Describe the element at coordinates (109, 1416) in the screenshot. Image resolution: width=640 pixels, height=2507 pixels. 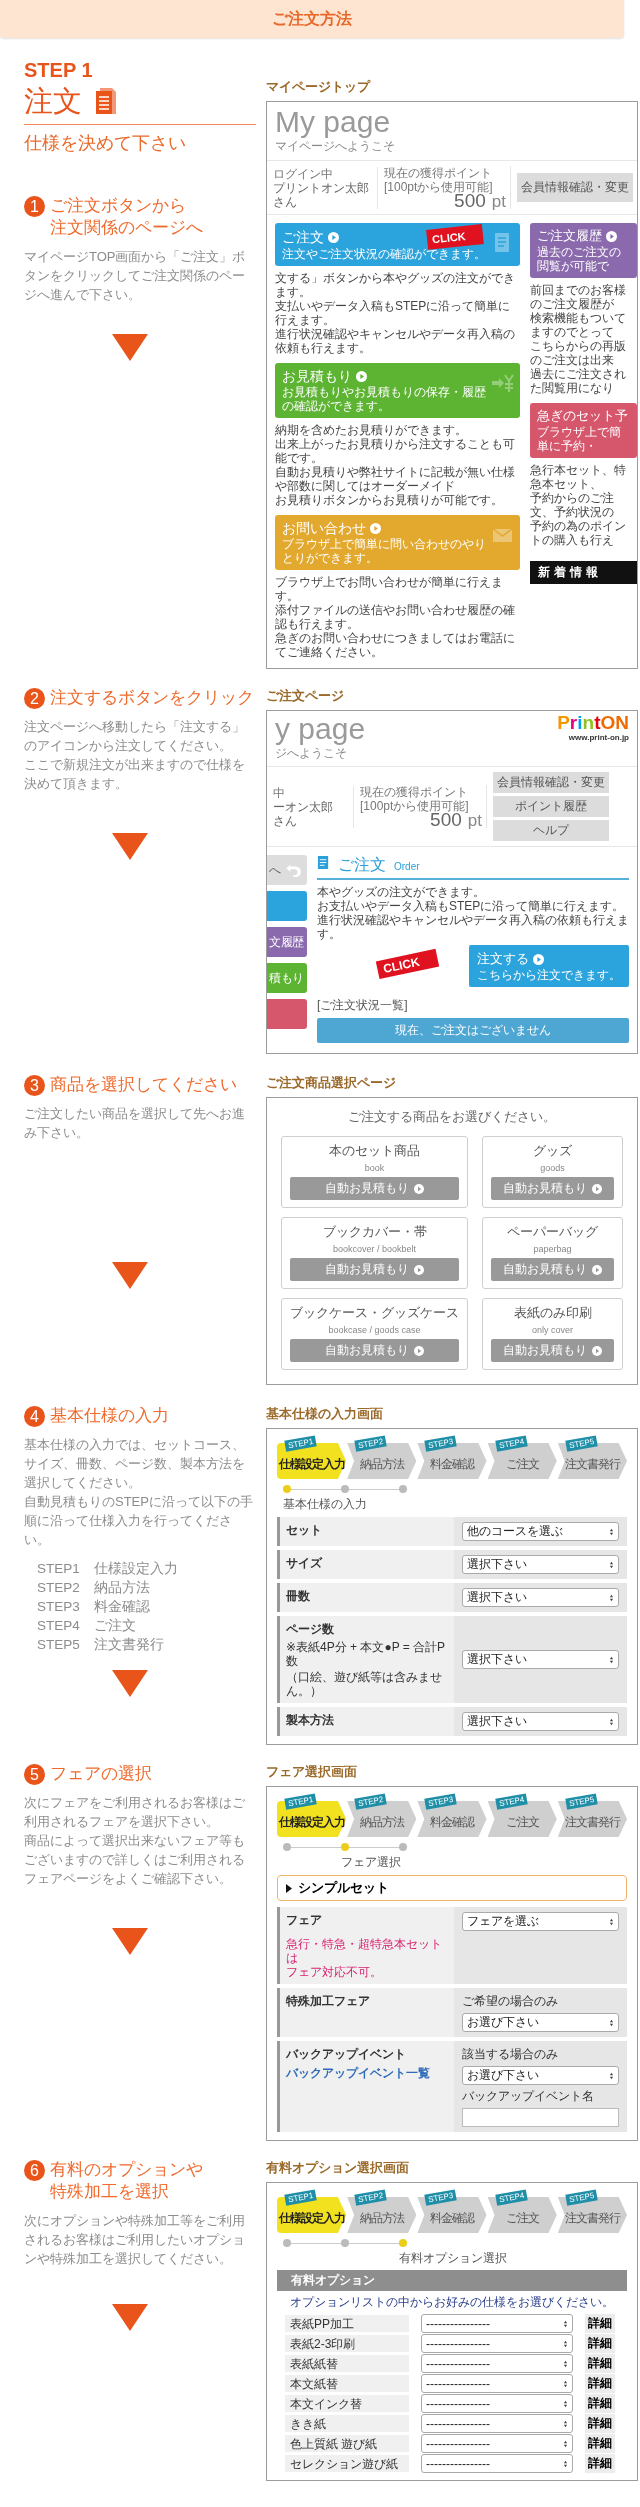
I see `step-title: 基本仕様の入力` at that location.